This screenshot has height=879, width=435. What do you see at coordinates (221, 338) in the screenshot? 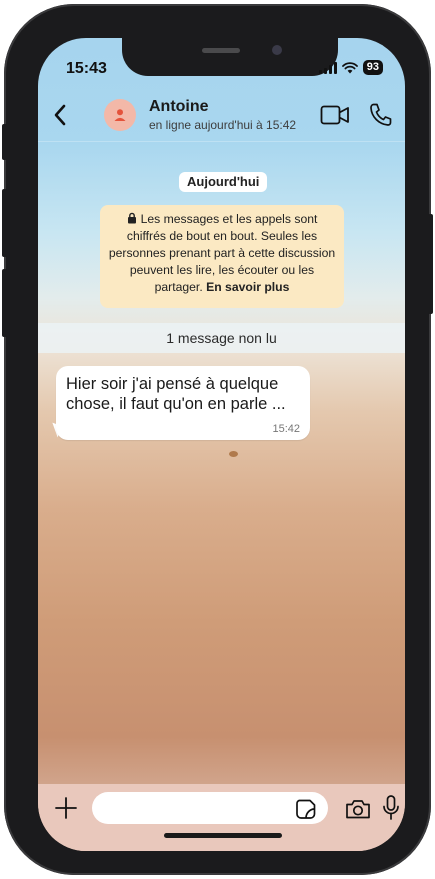
I see `unread-banner: 1 message non lu` at bounding box center [221, 338].